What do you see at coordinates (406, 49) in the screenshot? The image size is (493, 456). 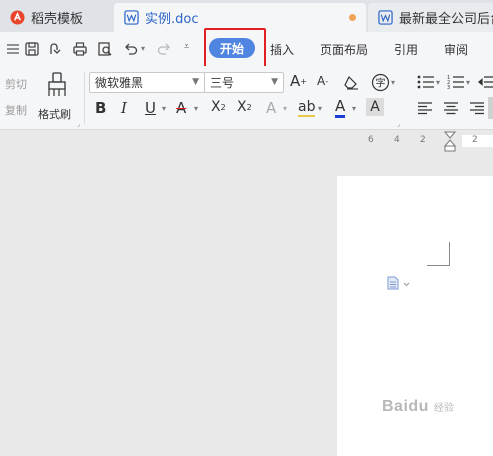 I see `menu-references: 引用` at bounding box center [406, 49].